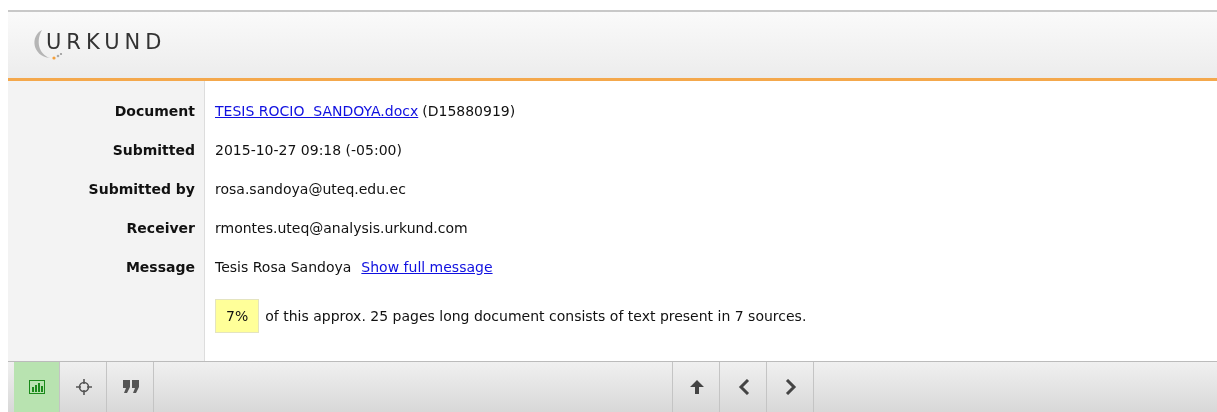 The width and height of the screenshot is (1217, 412). I want to click on field-value: 2015-10-27 09:18 (-05:00), so click(308, 149).